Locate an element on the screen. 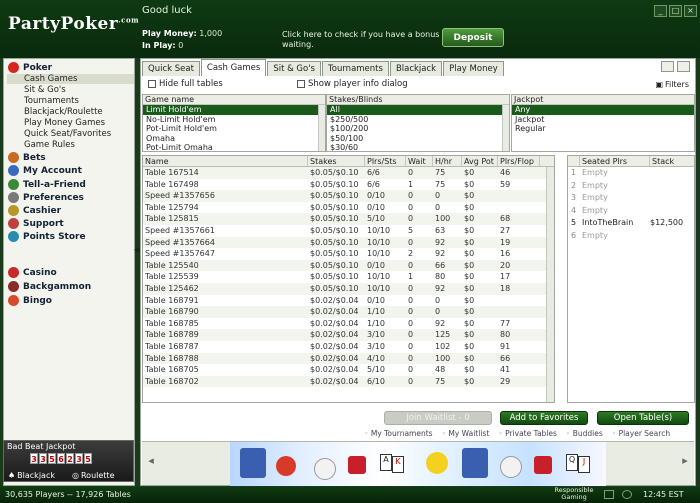 Image resolution: width=700 pixels, height=503 pixels. tab-play-money: Play Money is located at coordinates (473, 68).